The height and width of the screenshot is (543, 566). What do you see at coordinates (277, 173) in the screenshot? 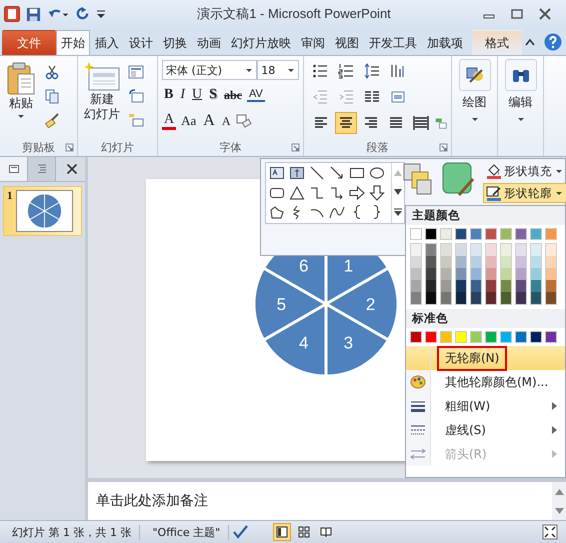
I see `text-box-icon` at bounding box center [277, 173].